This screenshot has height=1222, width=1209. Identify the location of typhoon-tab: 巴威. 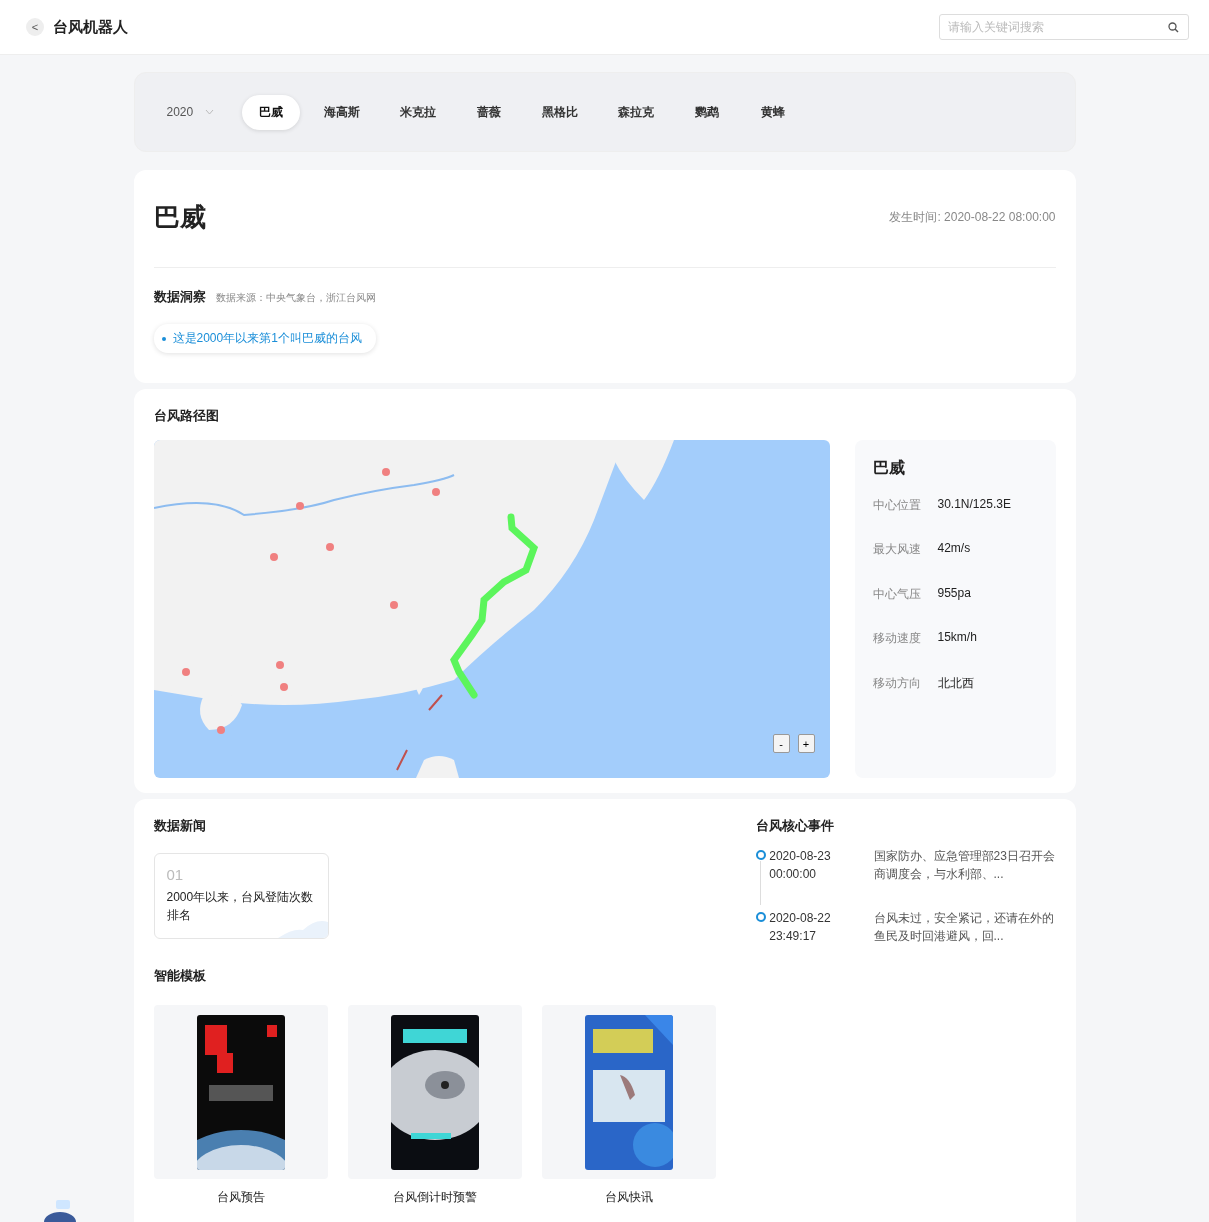
(271, 112).